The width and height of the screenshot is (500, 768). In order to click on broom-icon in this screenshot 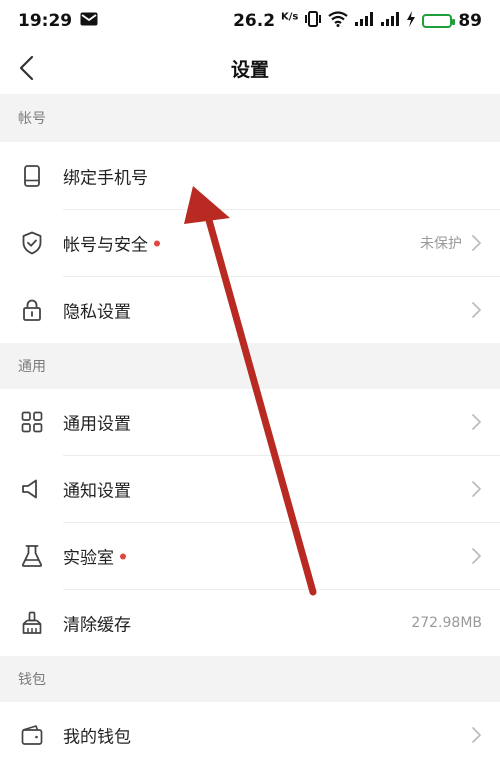, I will do `click(32, 623)`.